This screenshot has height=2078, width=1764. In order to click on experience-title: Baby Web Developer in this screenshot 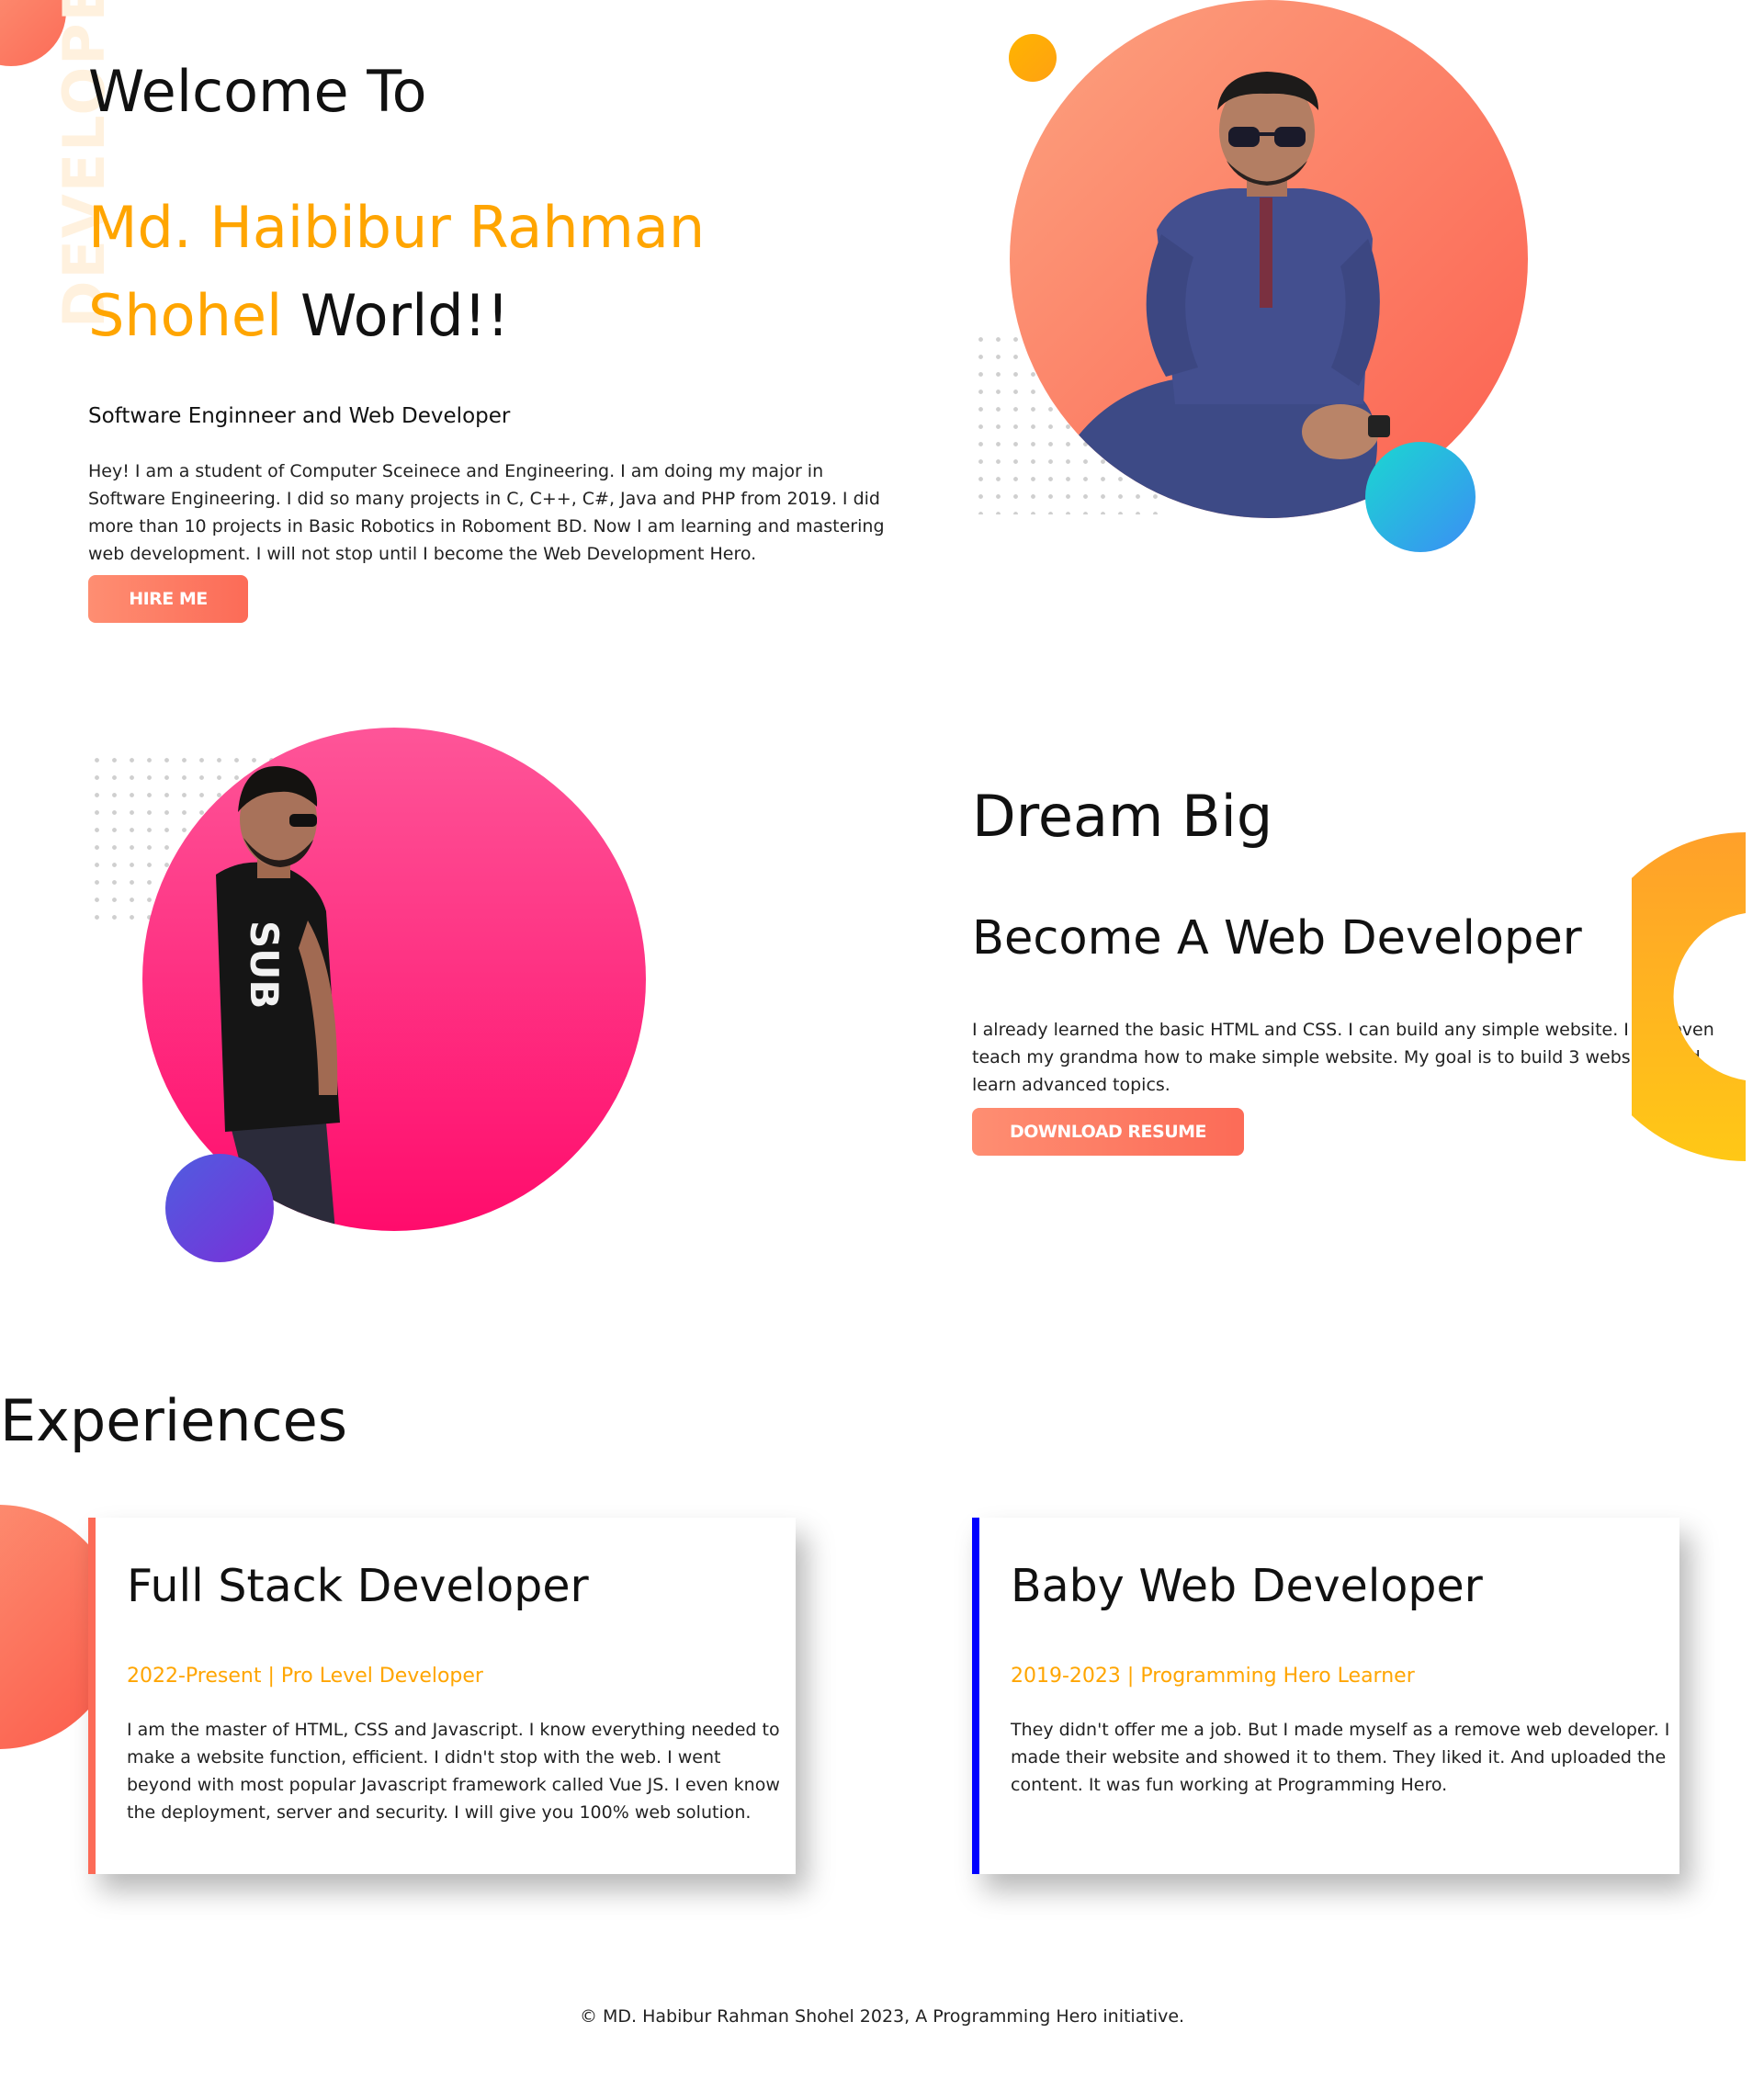, I will do `click(1247, 1586)`.